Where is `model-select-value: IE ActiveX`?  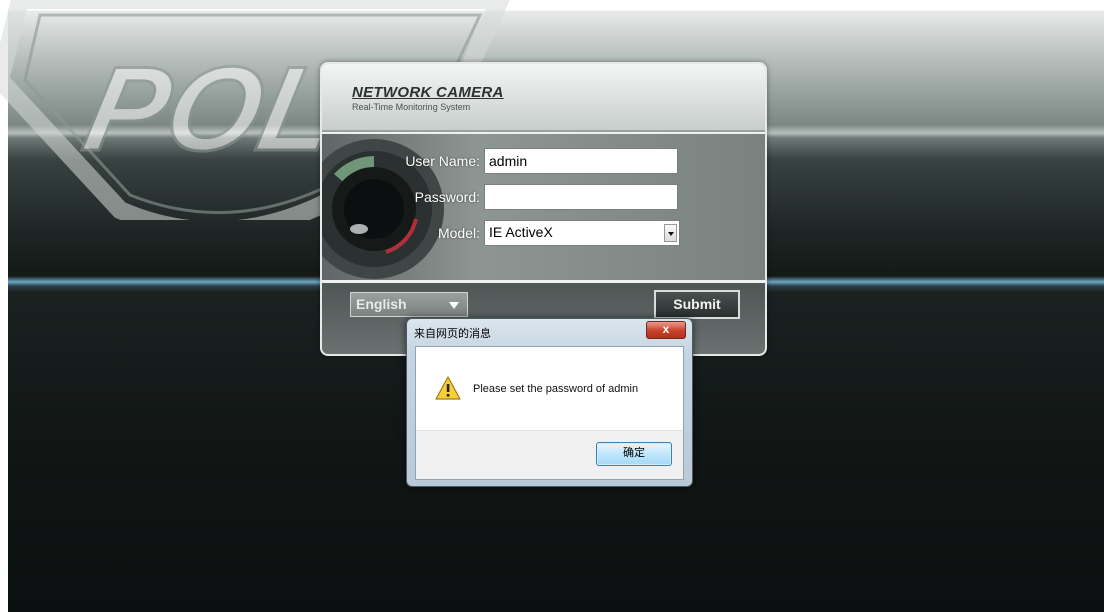
model-select-value: IE ActiveX is located at coordinates (521, 232).